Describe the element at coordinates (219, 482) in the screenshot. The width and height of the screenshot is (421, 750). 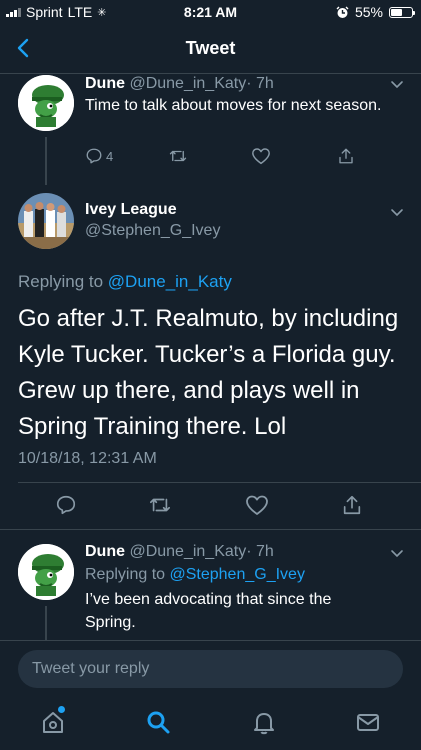
I see `divider` at that location.